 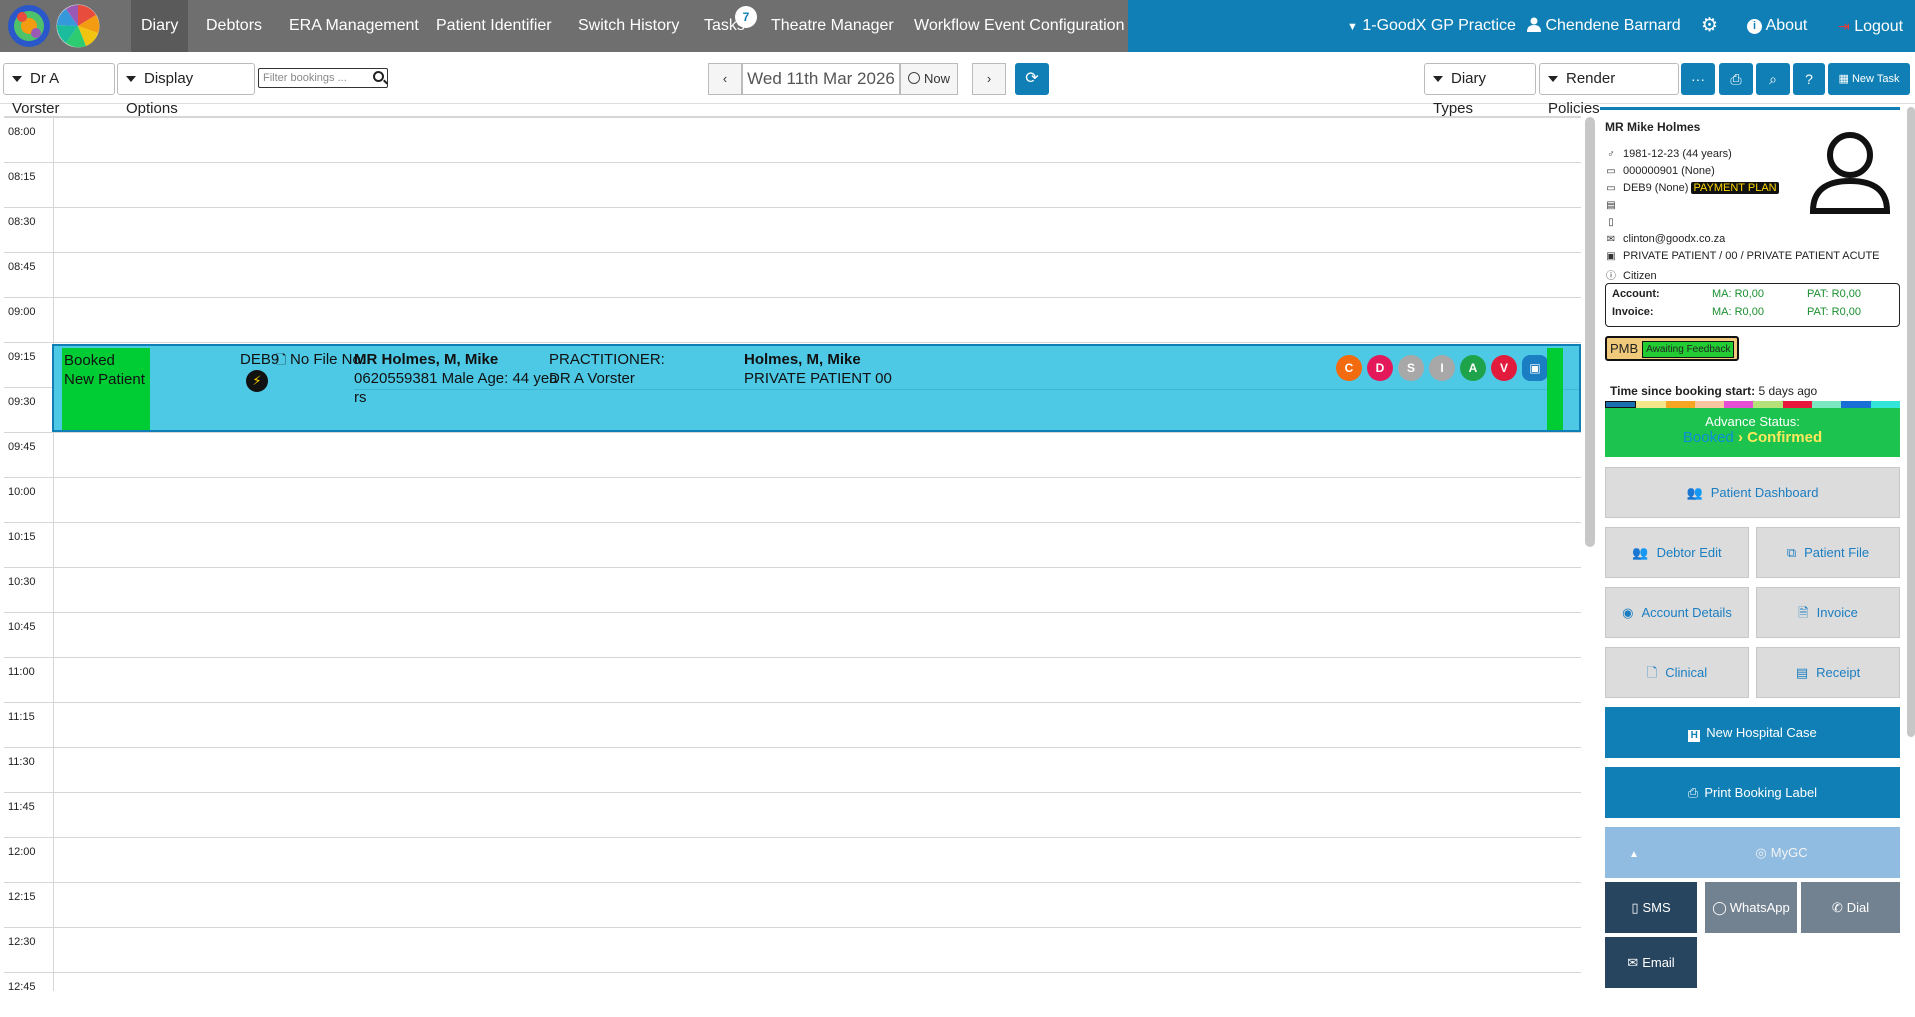 What do you see at coordinates (1535, 368) in the screenshot?
I see `note-icon: ▣` at bounding box center [1535, 368].